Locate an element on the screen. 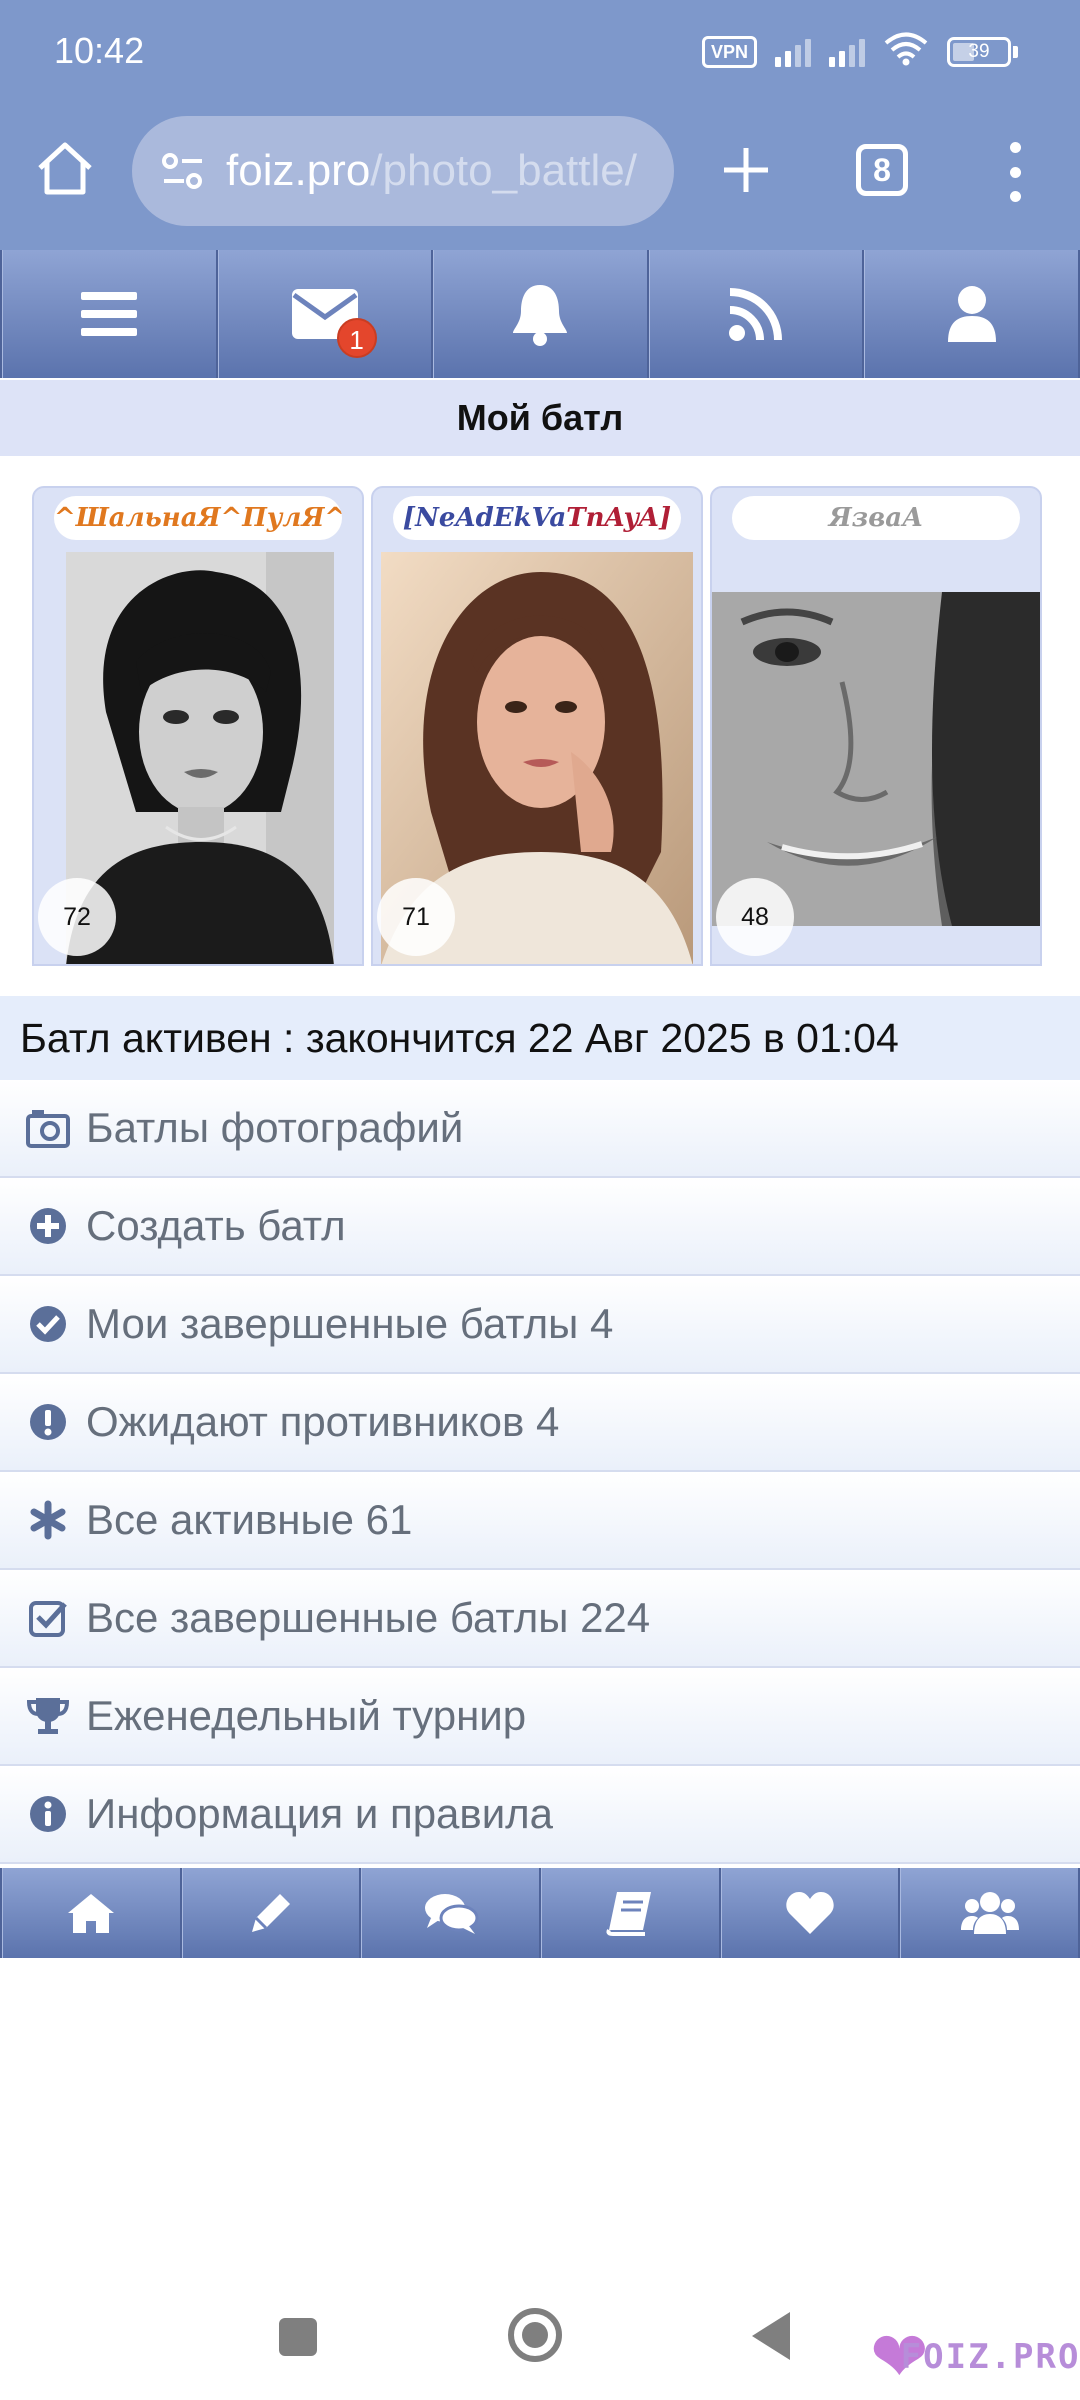 The height and width of the screenshot is (2400, 1080). info-circle-icon is located at coordinates (48, 1814).